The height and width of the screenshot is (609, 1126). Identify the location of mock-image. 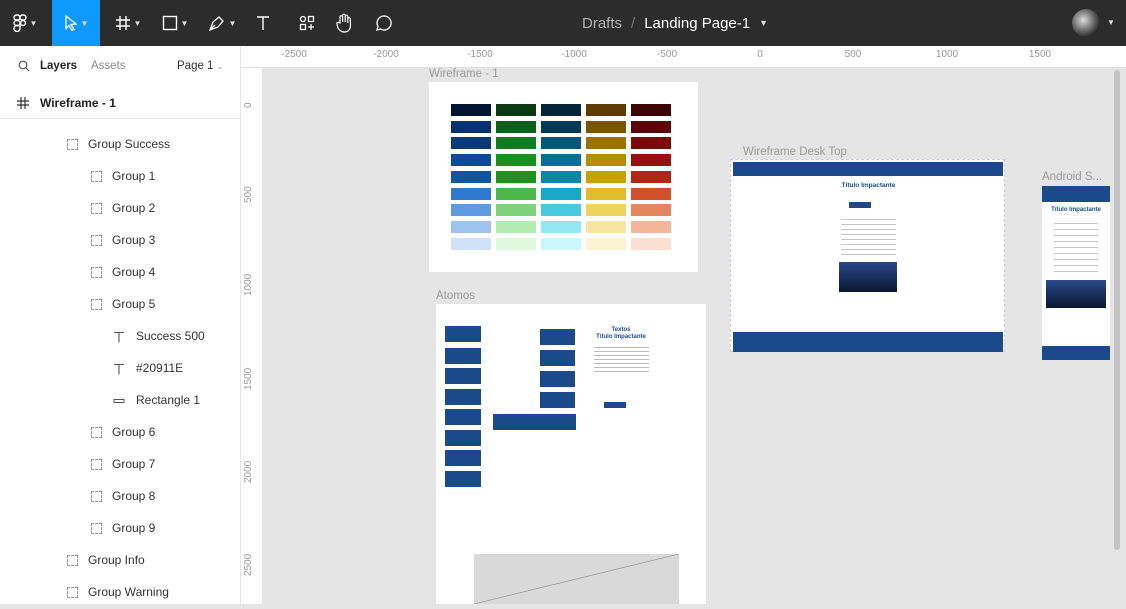
(1076, 294).